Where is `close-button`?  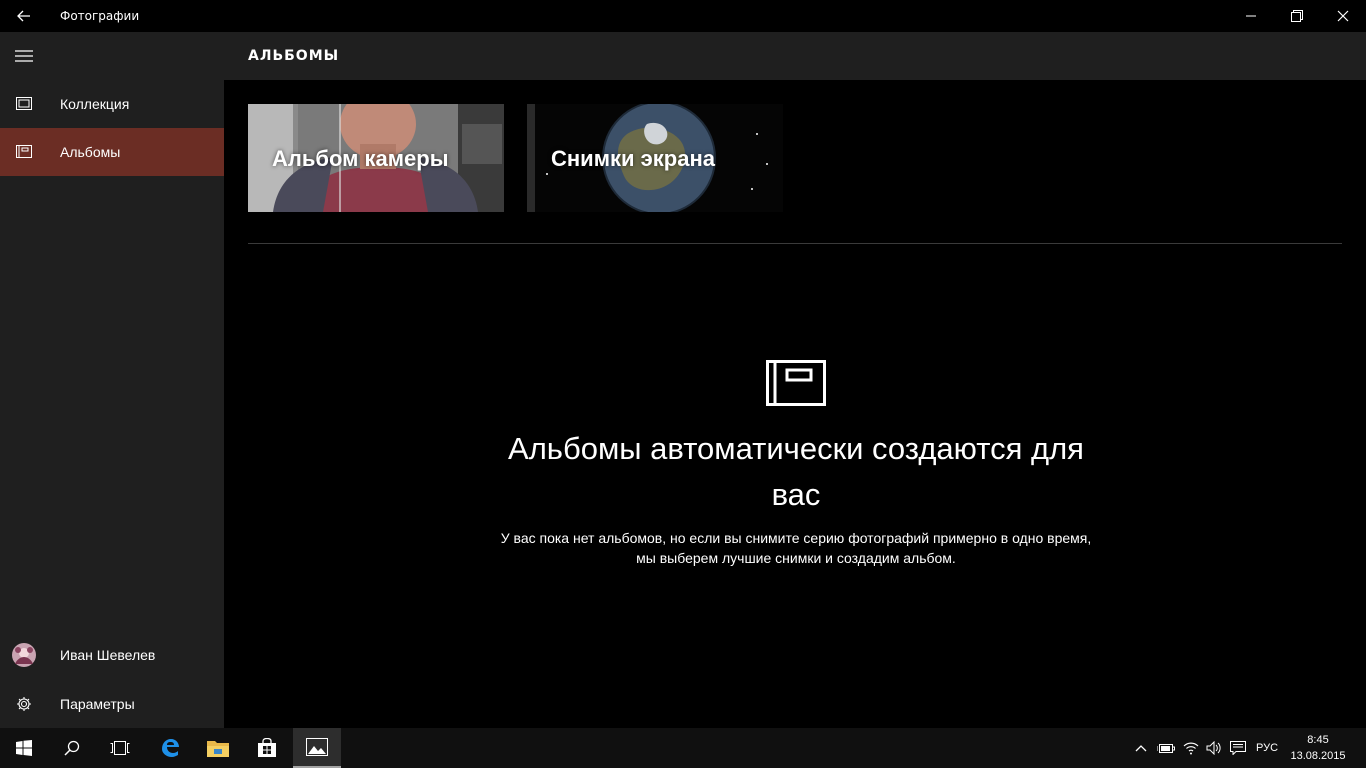
close-button is located at coordinates (1343, 16).